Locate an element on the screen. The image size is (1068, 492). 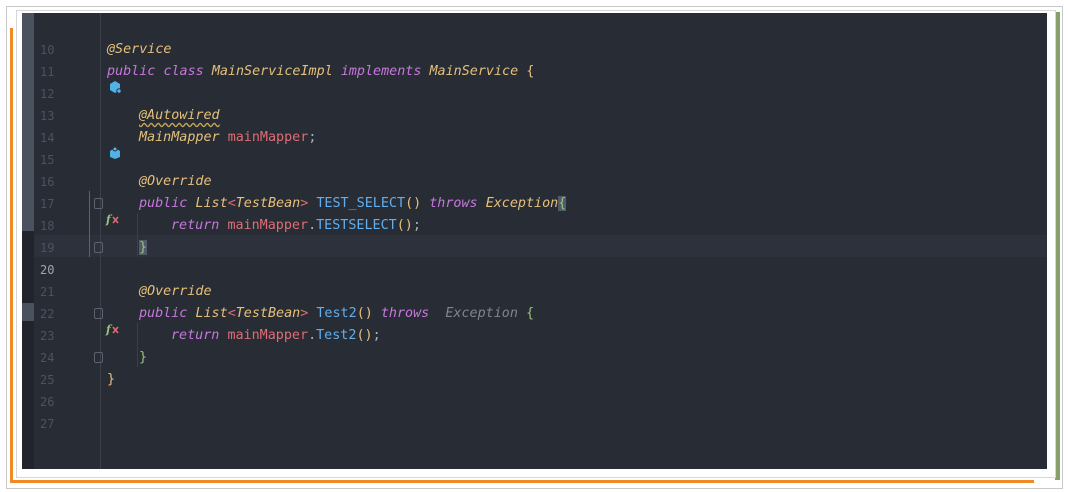
code-line-14: 14 @Autowired is located at coordinates (534, 125).